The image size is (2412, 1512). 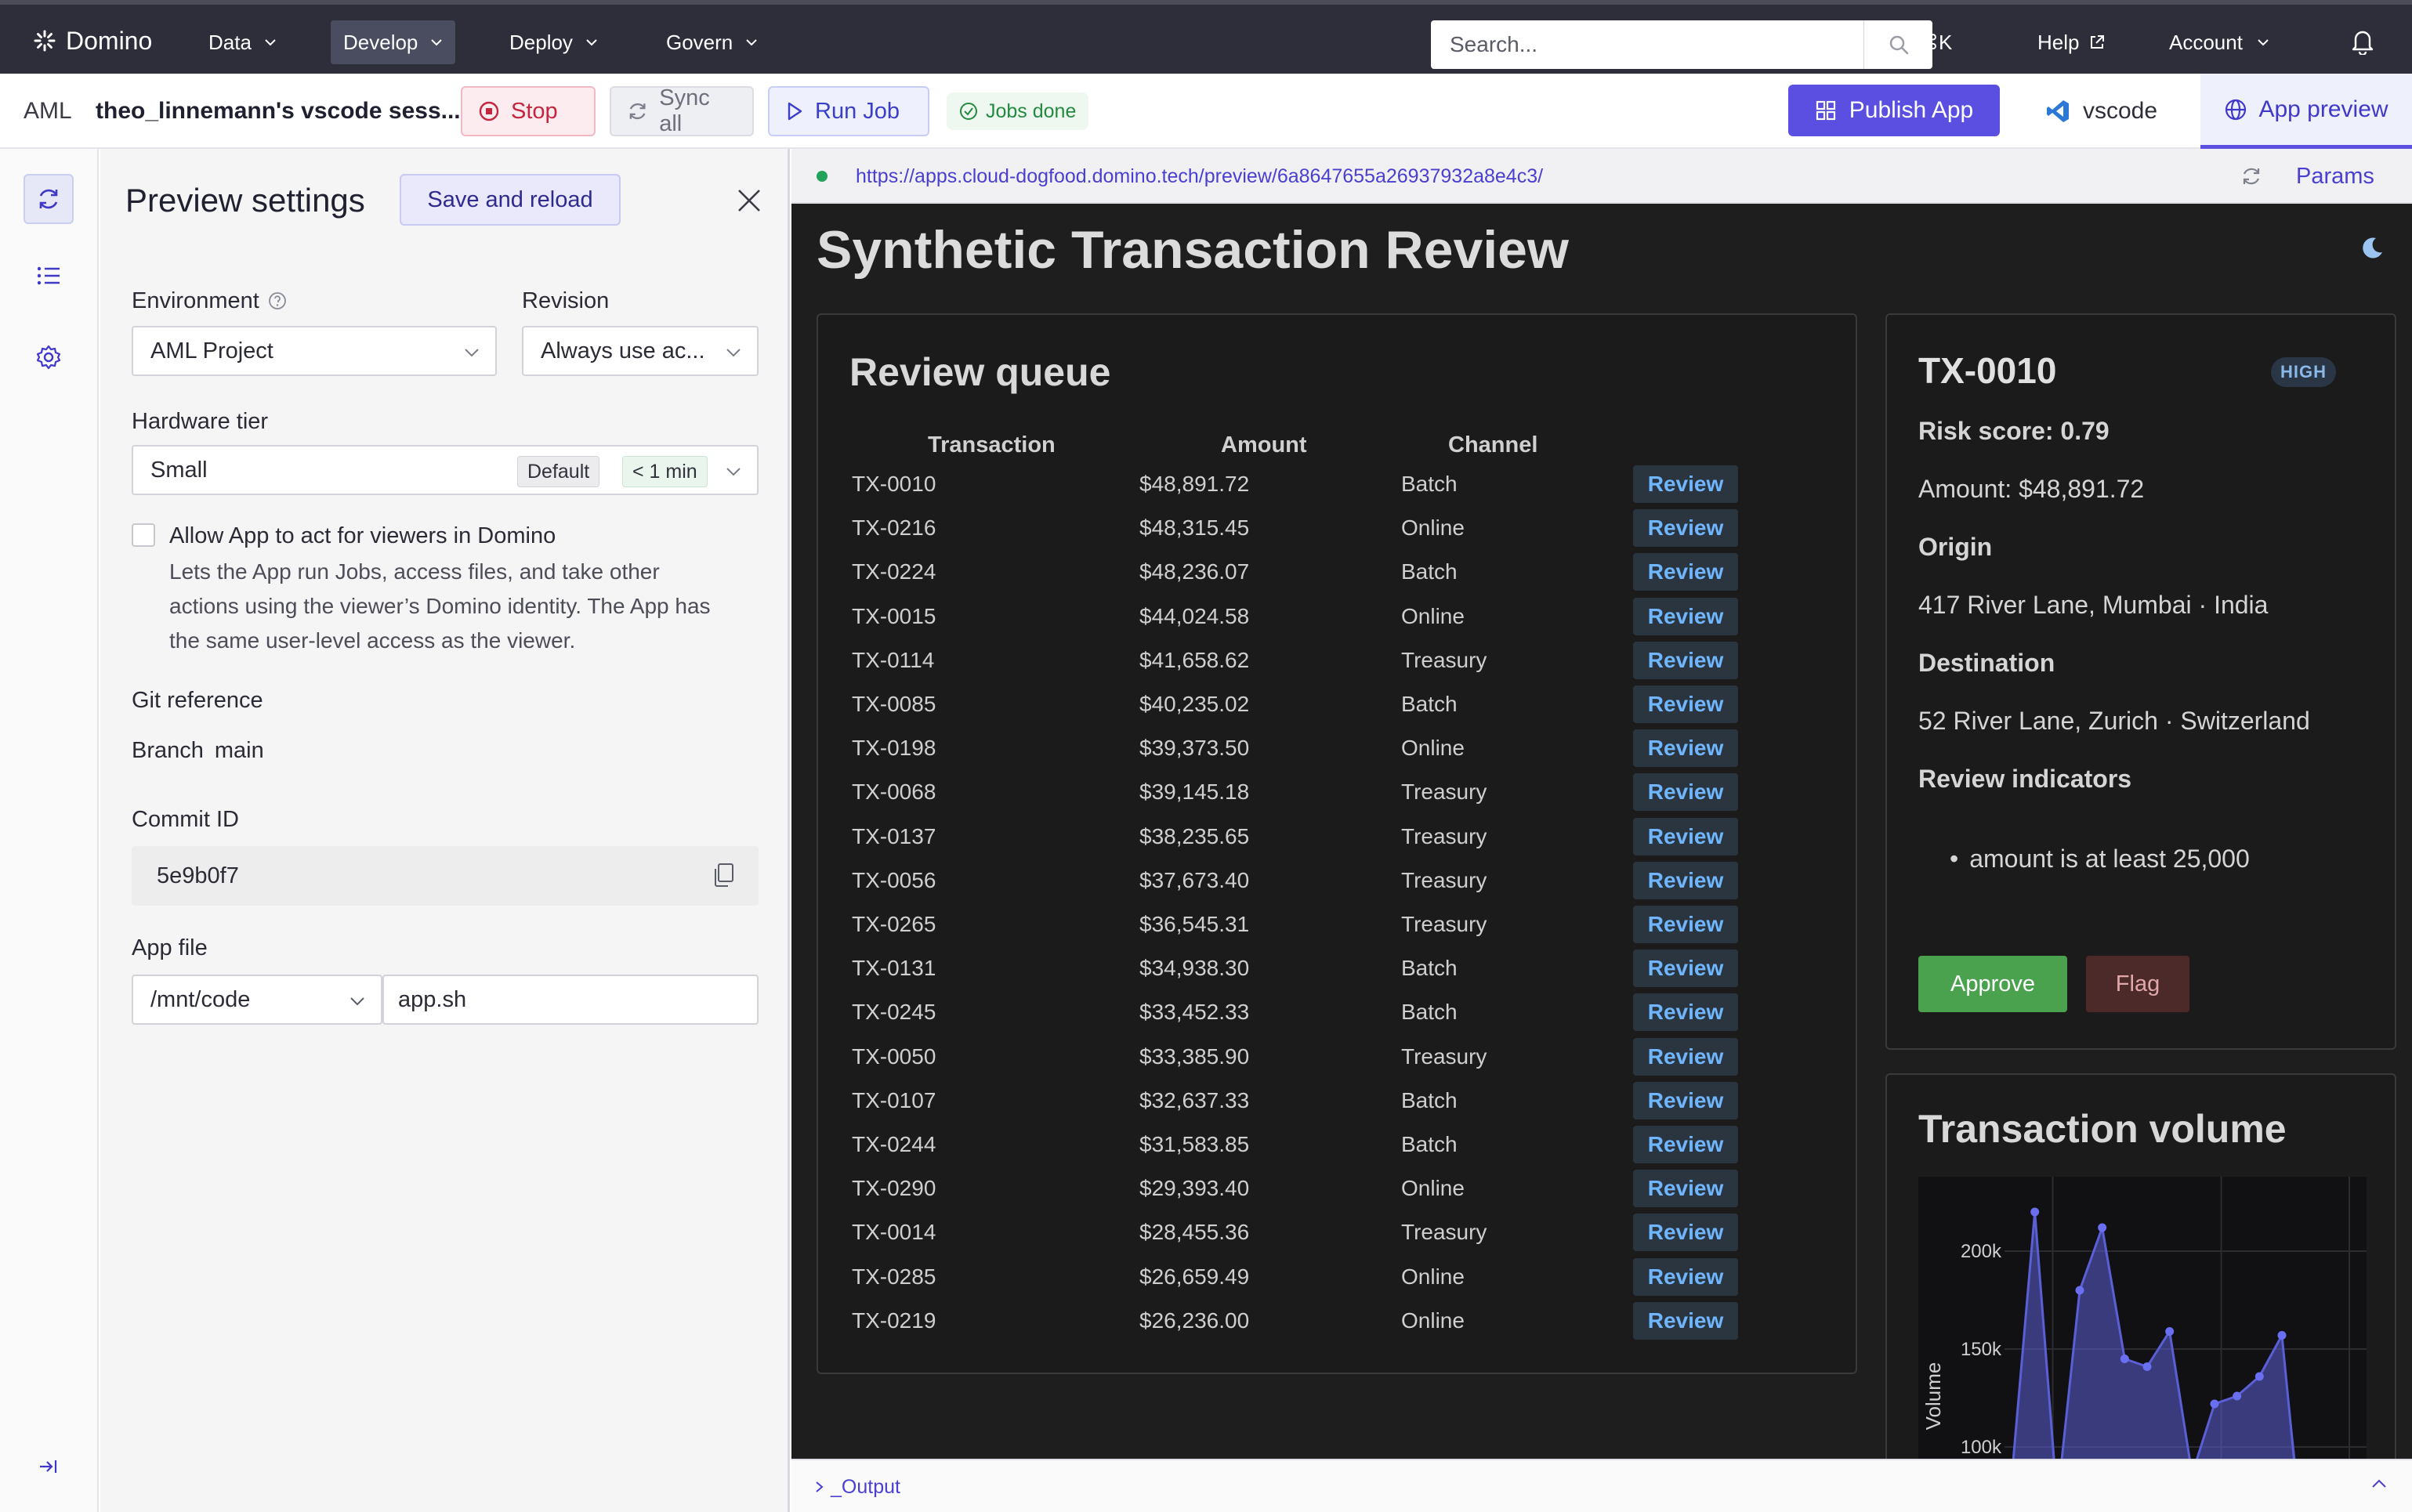 I want to click on save-and-reload-button: Save and reload, so click(x=510, y=200).